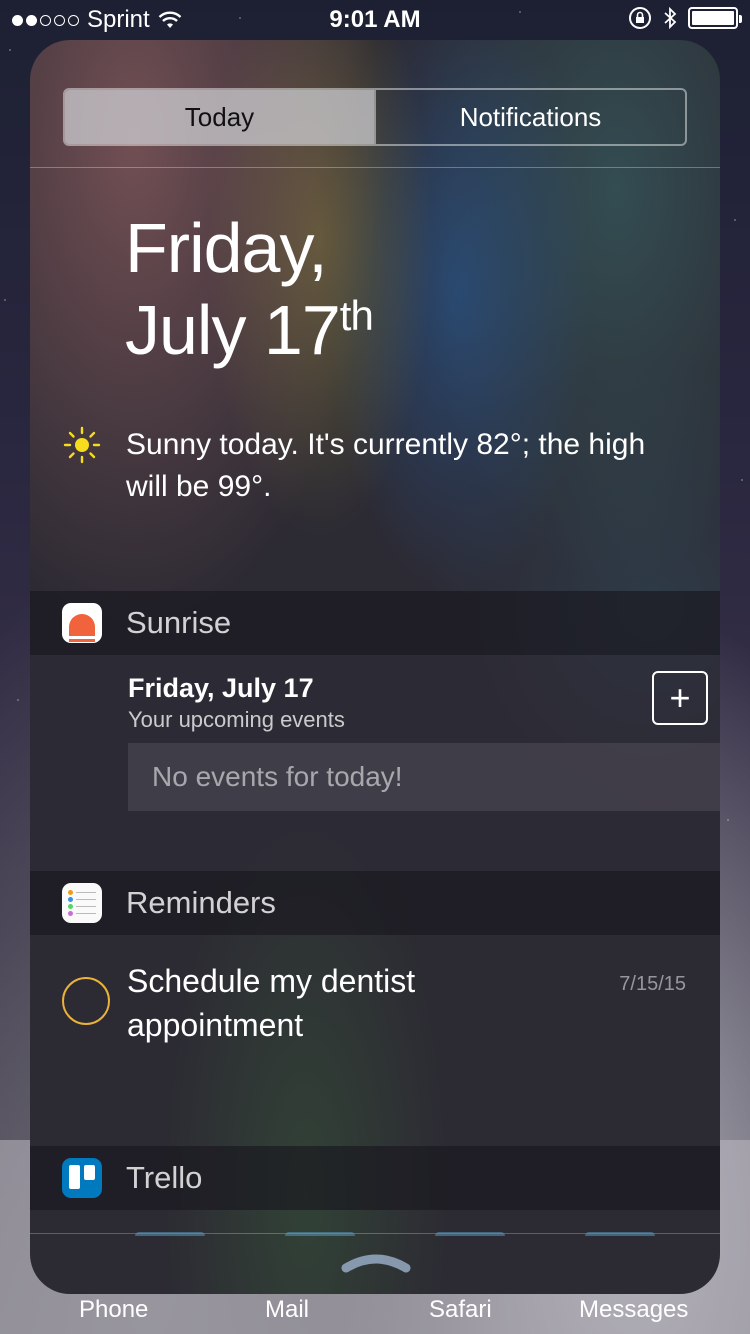  What do you see at coordinates (652, 984) in the screenshot?
I see `reminder-due-date: 7/15/15` at bounding box center [652, 984].